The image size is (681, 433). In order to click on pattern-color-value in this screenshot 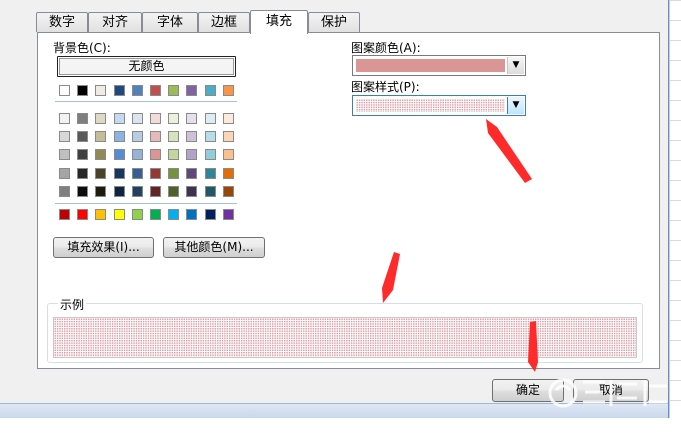, I will do `click(430, 65)`.